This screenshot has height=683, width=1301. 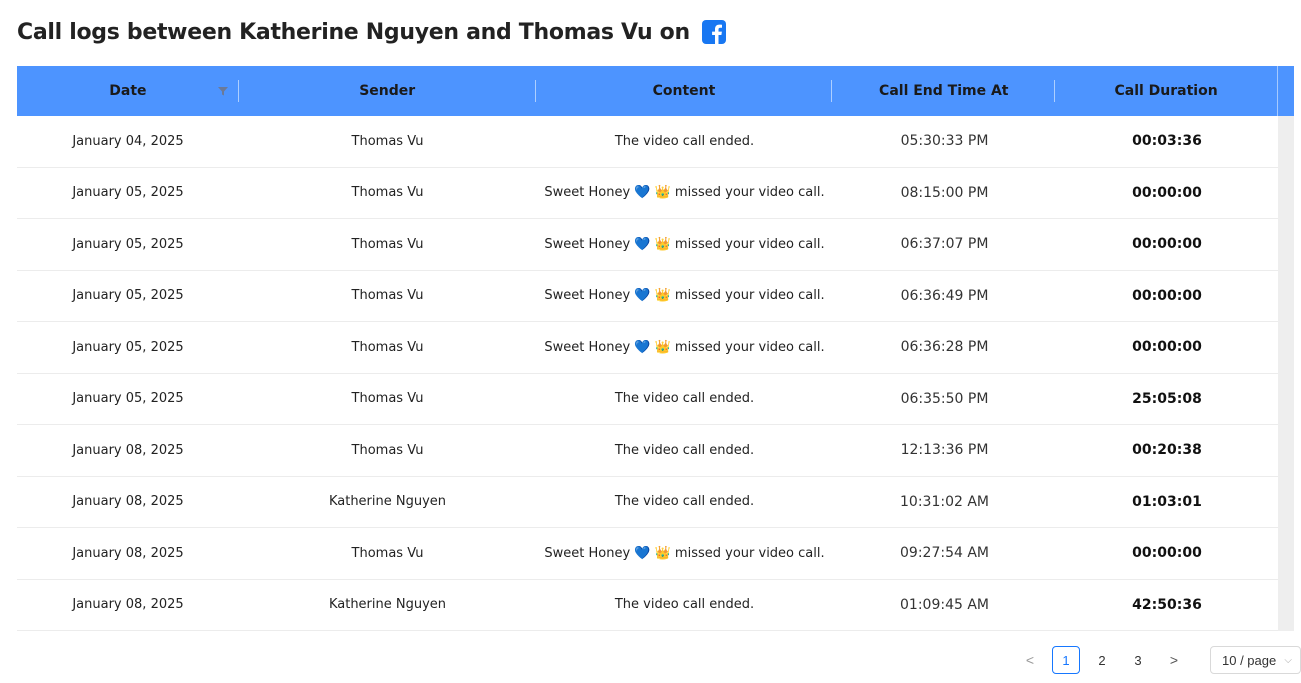 What do you see at coordinates (1288, 660) in the screenshot?
I see `chevron-down-icon: ⌵` at bounding box center [1288, 660].